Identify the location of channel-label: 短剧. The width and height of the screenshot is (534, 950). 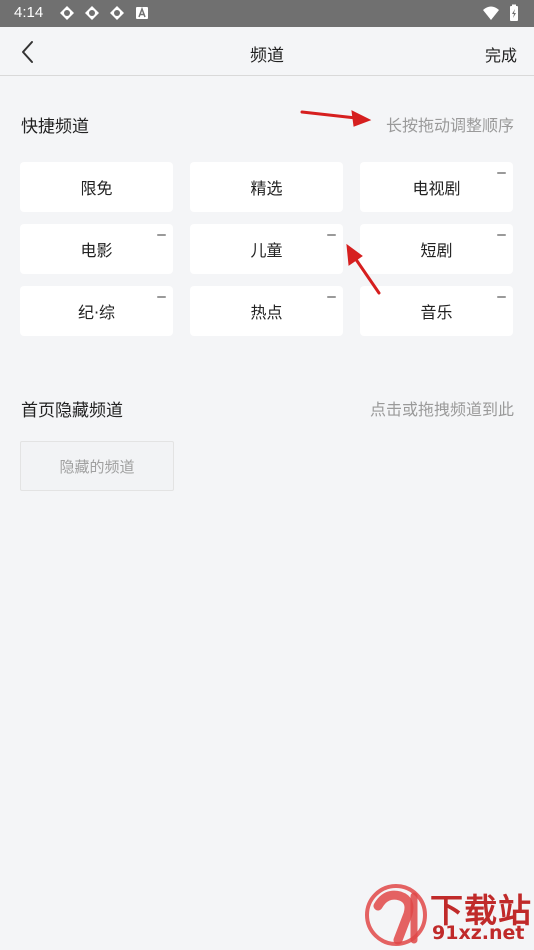
(436, 250).